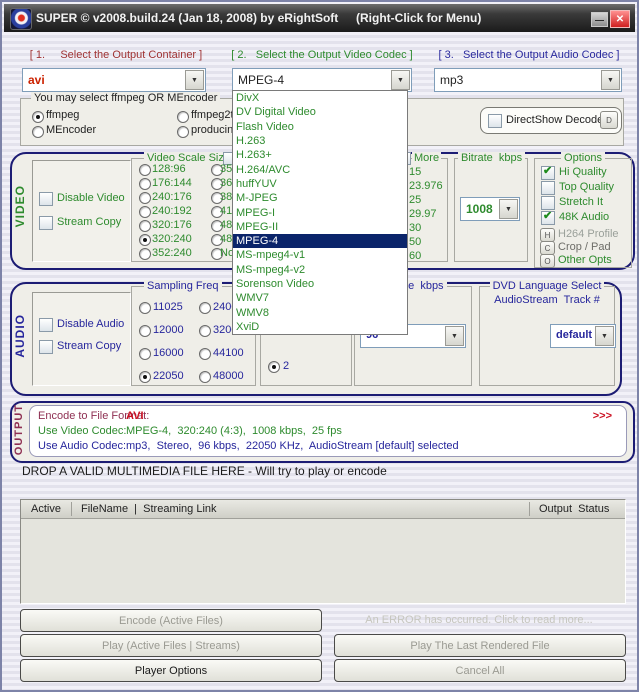 This screenshot has width=639, height=692. What do you see at coordinates (46, 199) in the screenshot?
I see `disable-video-checkbox` at bounding box center [46, 199].